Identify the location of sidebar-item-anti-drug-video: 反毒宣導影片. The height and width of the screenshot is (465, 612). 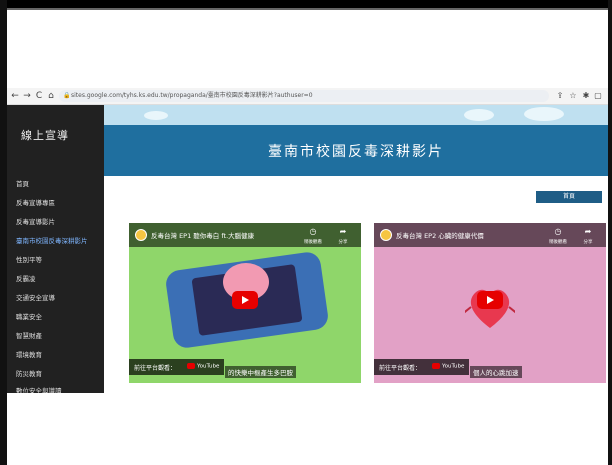
(35, 221).